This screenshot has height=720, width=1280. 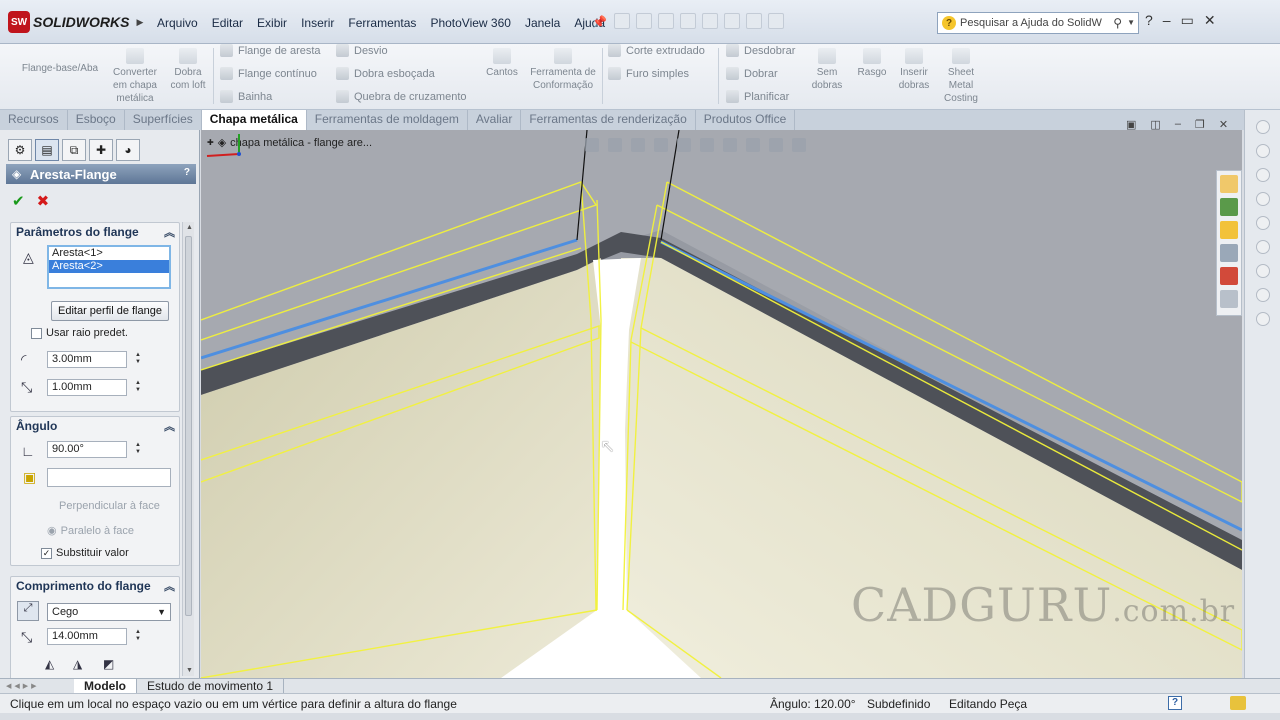 What do you see at coordinates (1149, 20) in the screenshot?
I see `help-icon: ?` at bounding box center [1149, 20].